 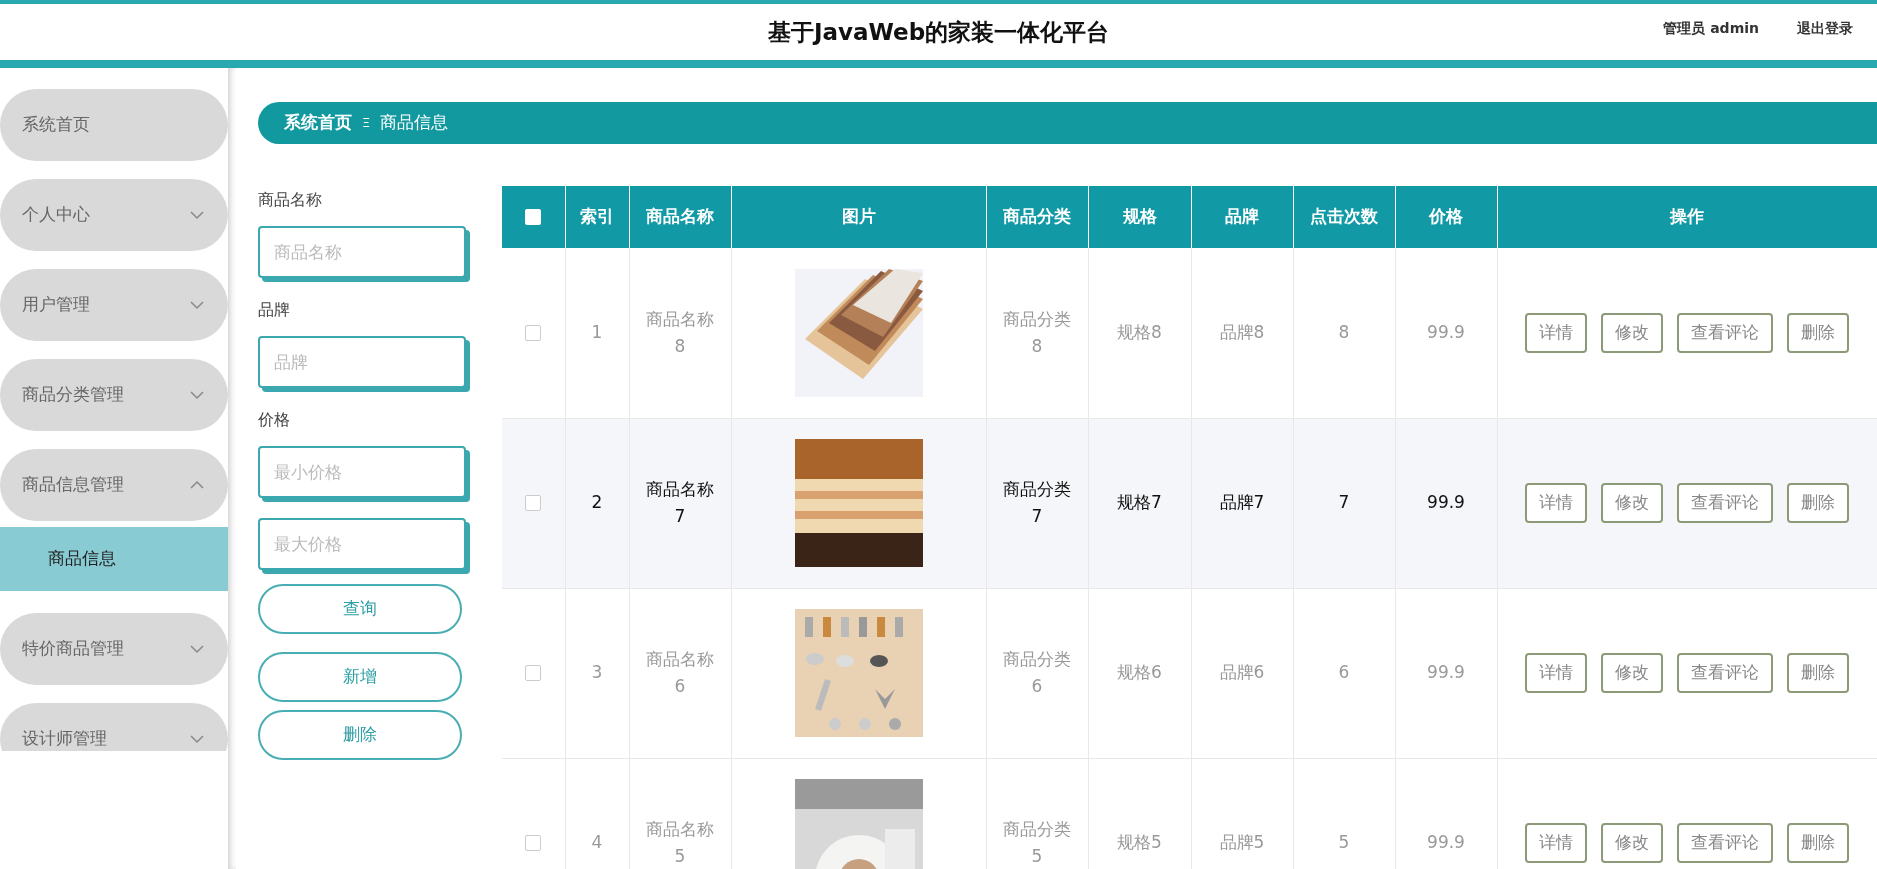 What do you see at coordinates (597, 842) in the screenshot?
I see `table-cell: 4` at bounding box center [597, 842].